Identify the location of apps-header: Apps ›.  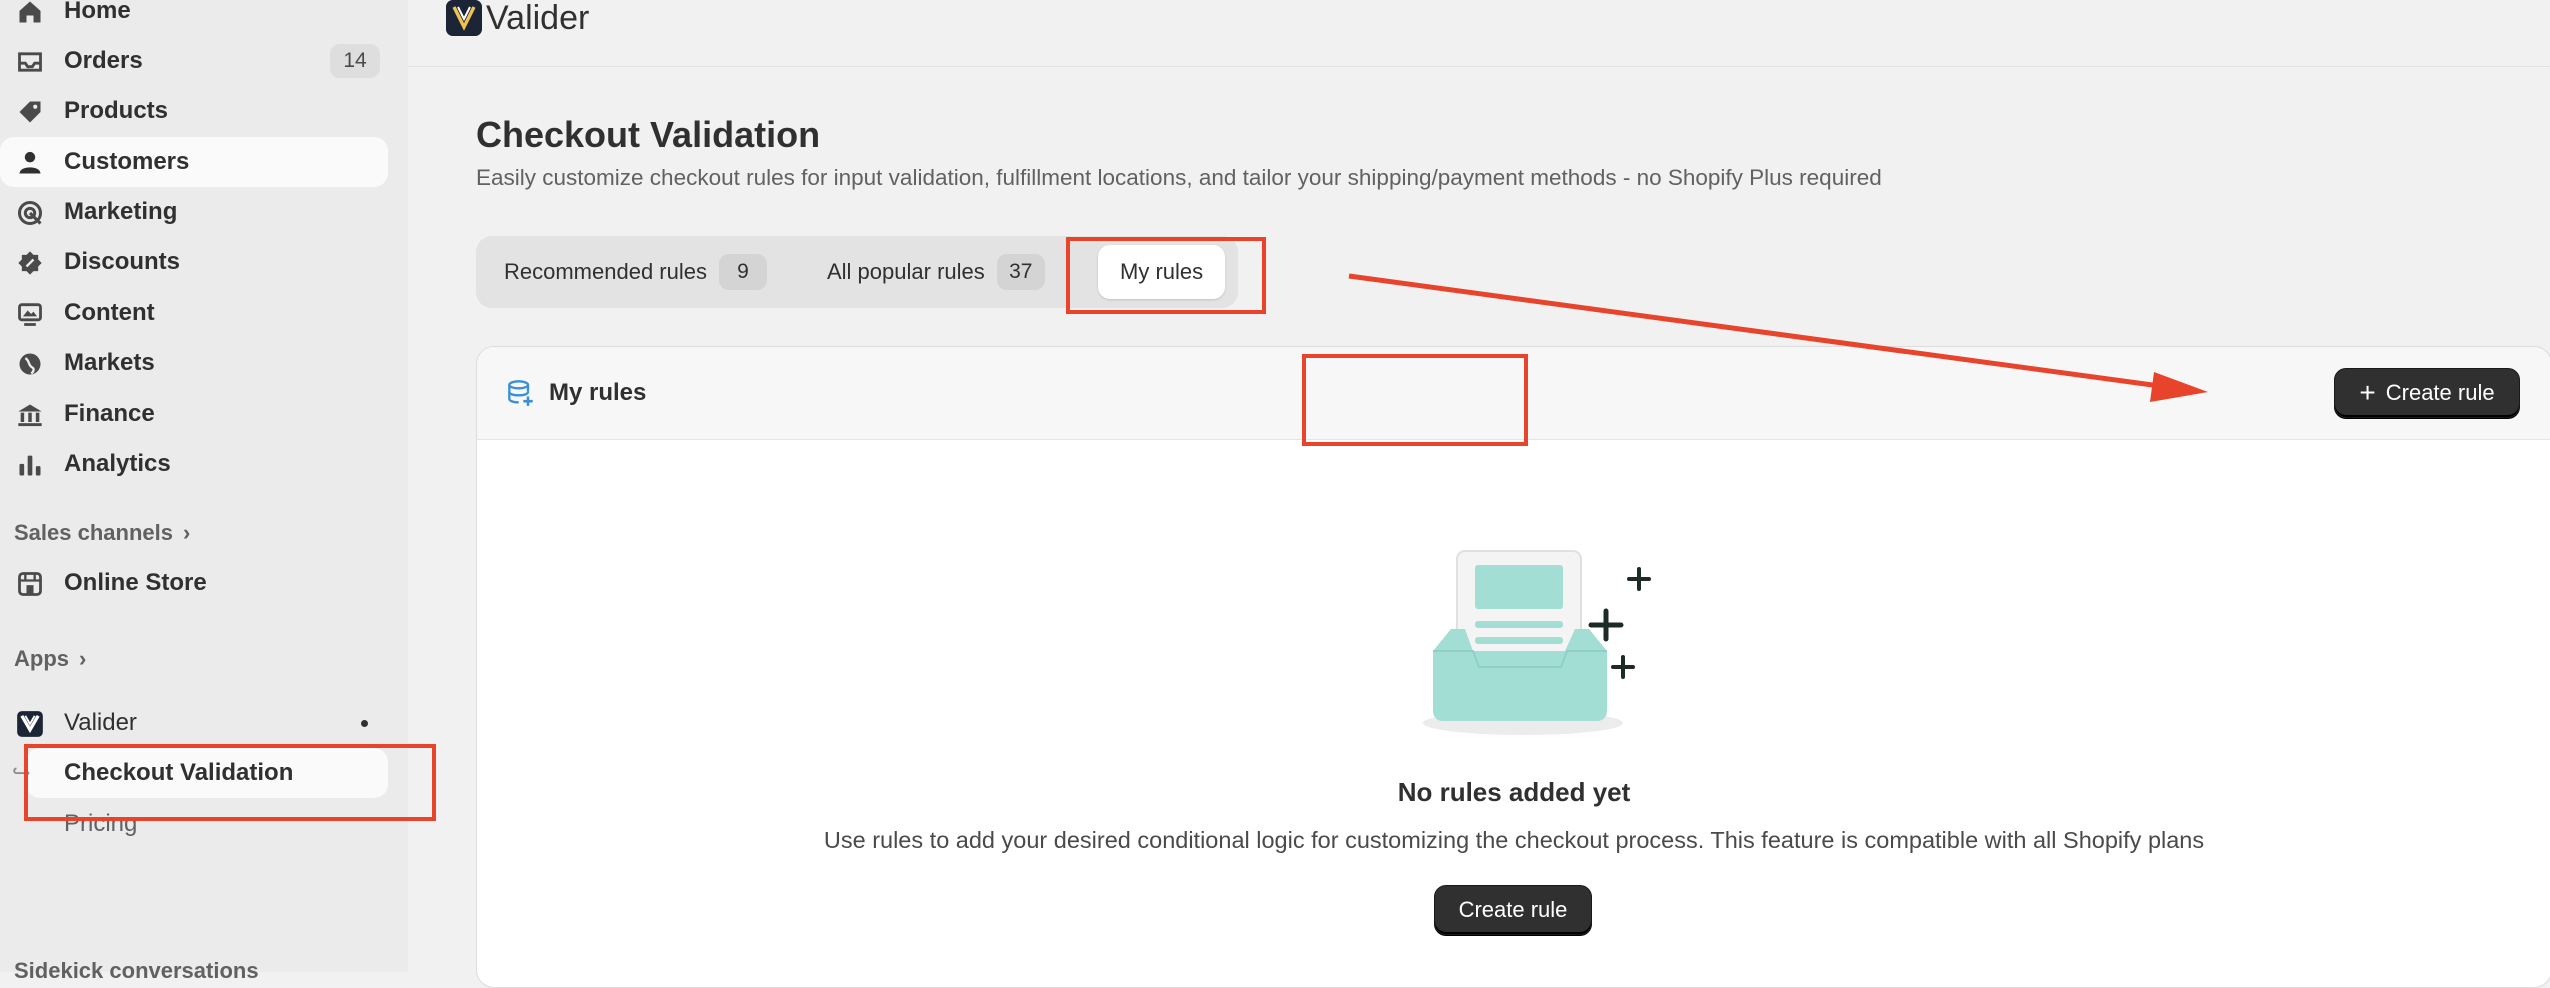
(50, 659).